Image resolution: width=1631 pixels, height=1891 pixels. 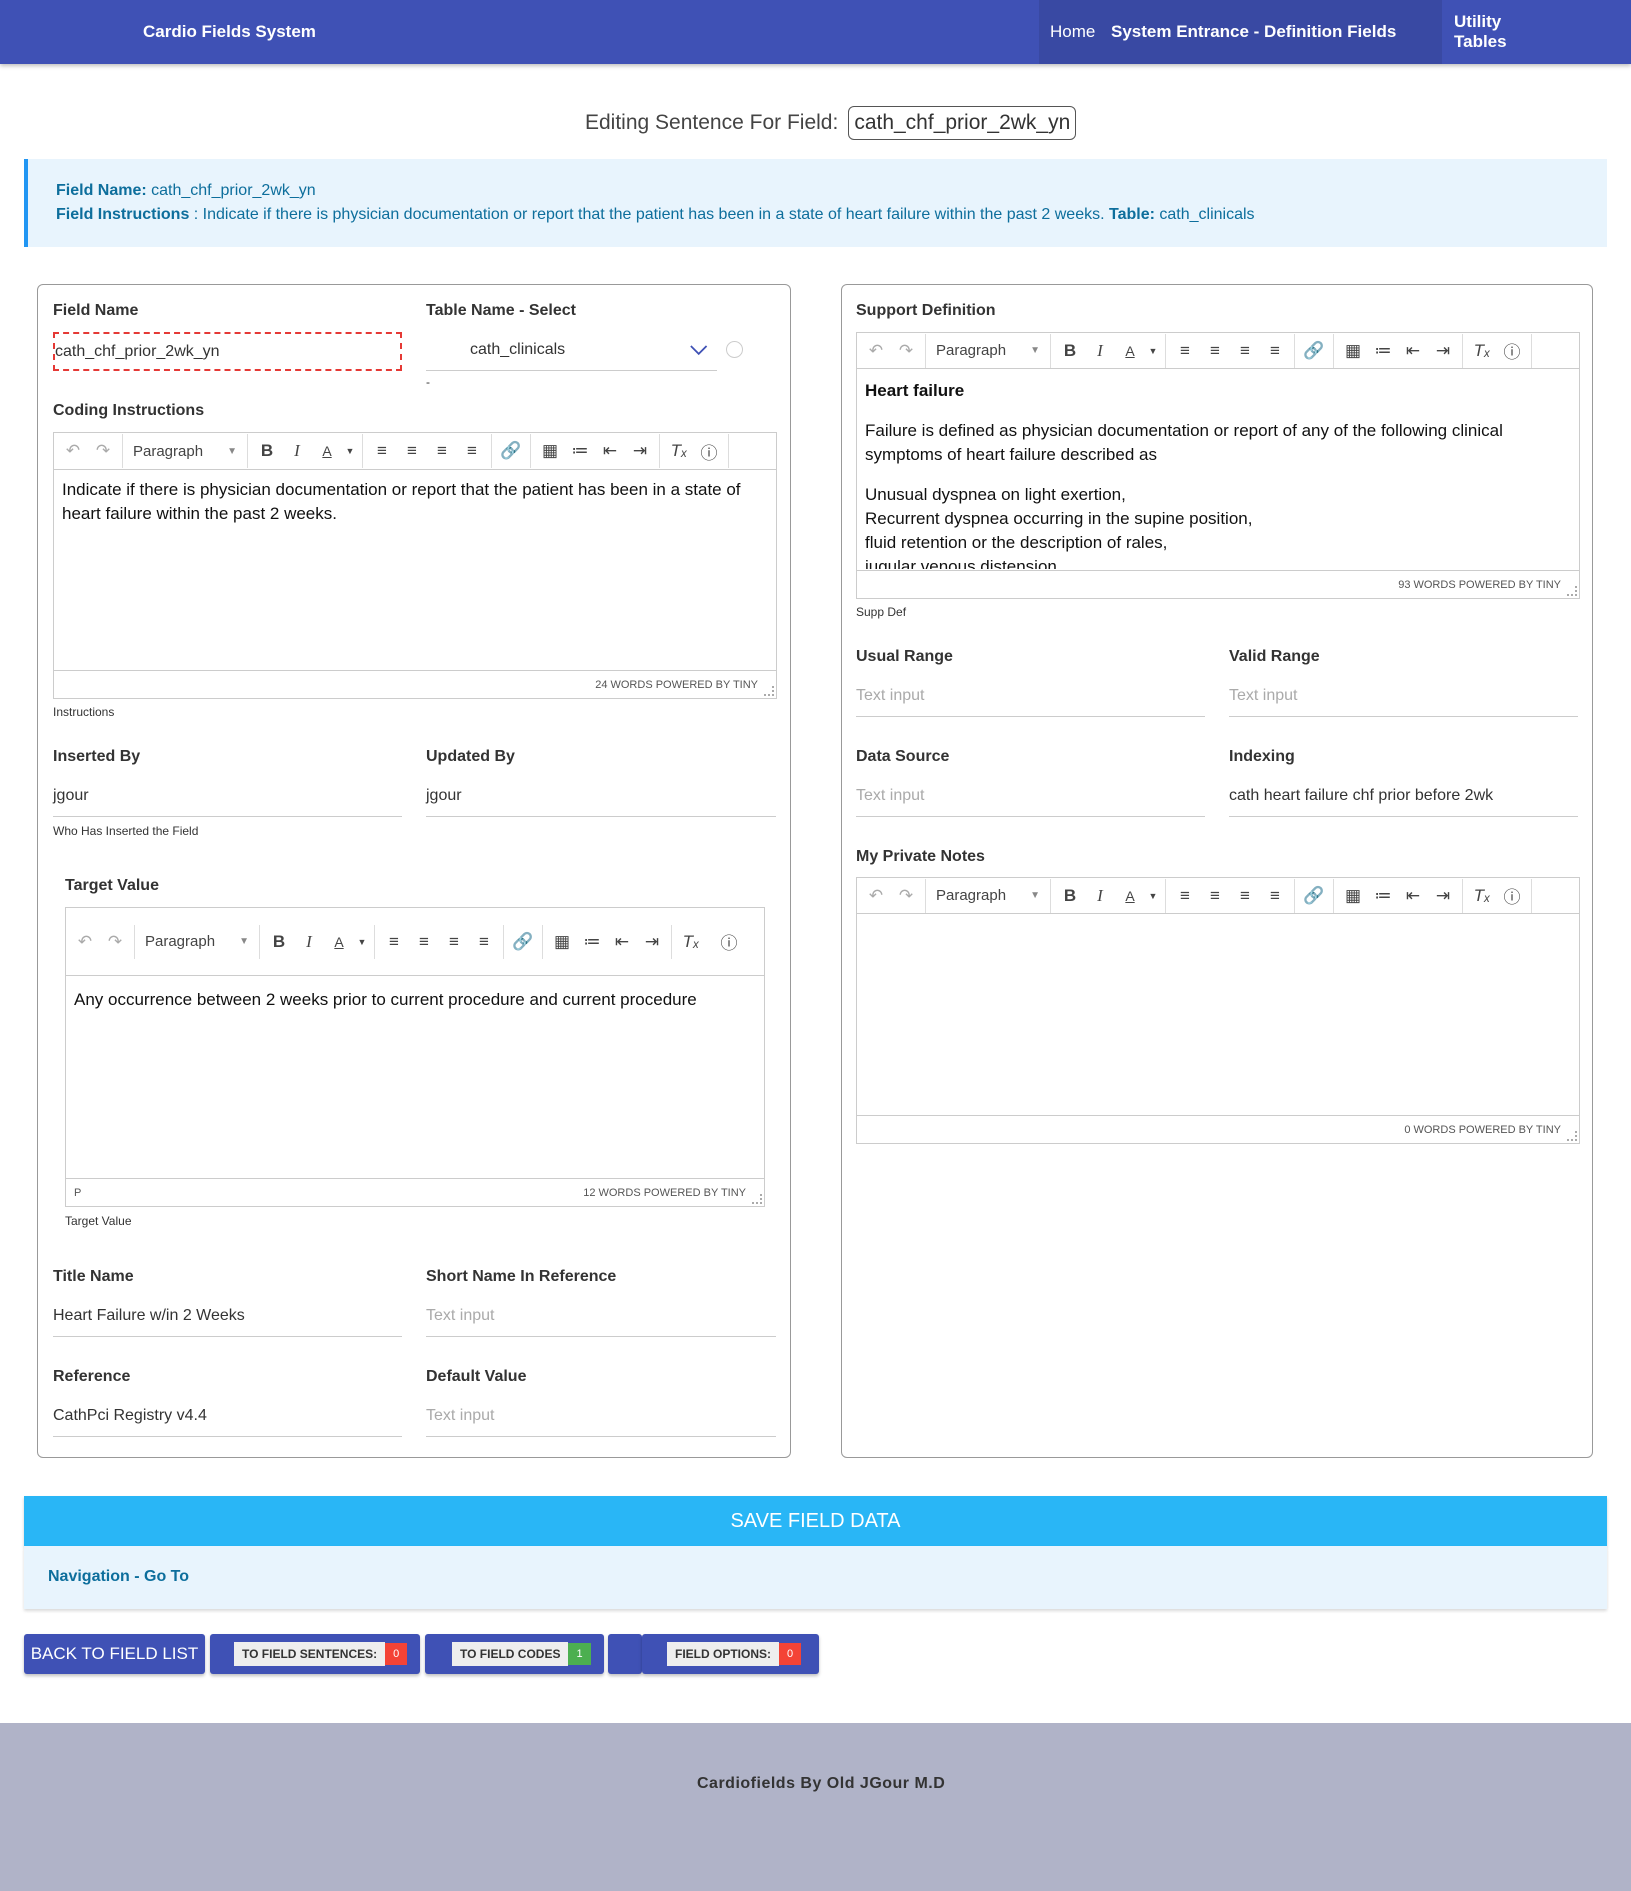 What do you see at coordinates (1069, 32) in the screenshot?
I see `nav-home: Home` at bounding box center [1069, 32].